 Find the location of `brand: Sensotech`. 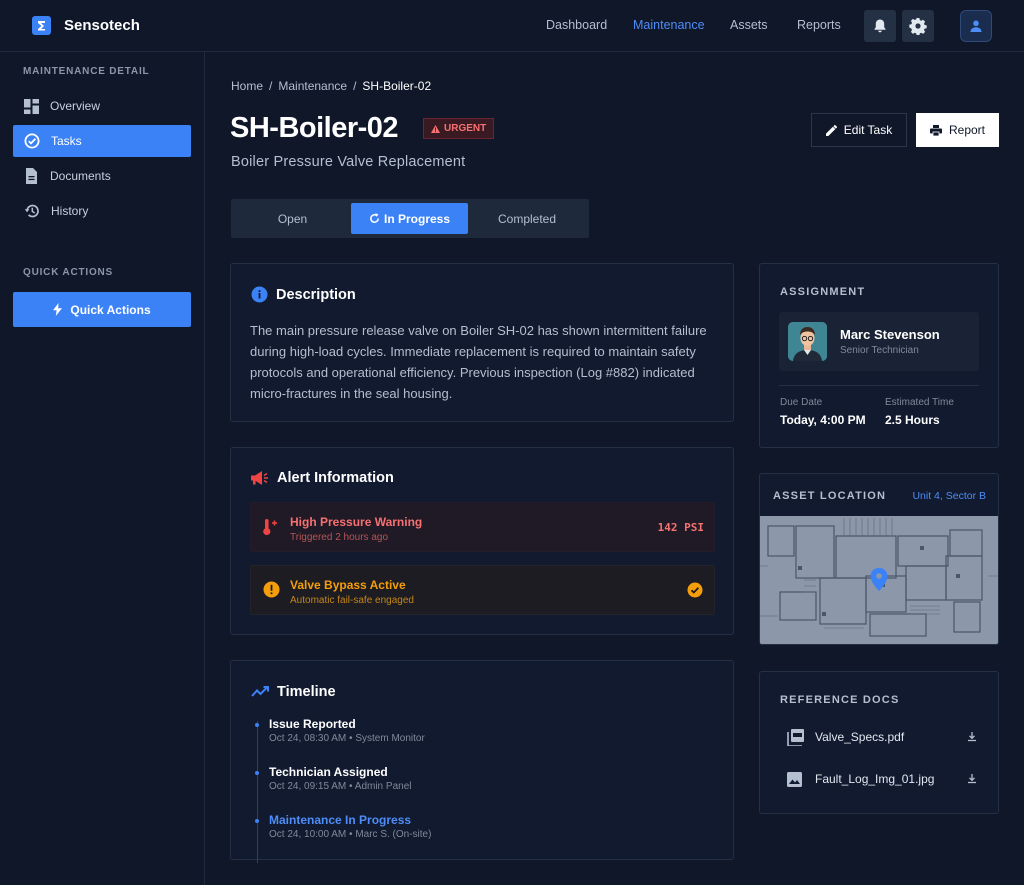

brand: Sensotech is located at coordinates (86, 25).